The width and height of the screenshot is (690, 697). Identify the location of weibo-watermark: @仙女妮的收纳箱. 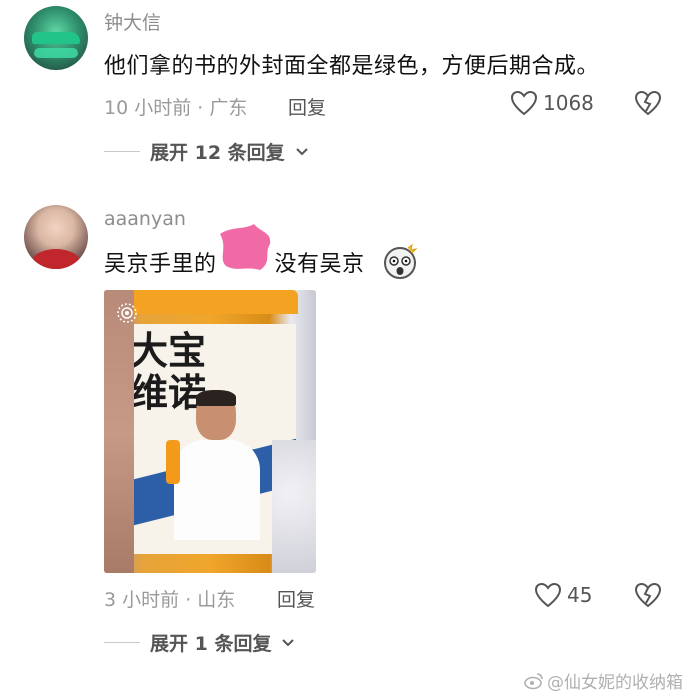
(603, 680).